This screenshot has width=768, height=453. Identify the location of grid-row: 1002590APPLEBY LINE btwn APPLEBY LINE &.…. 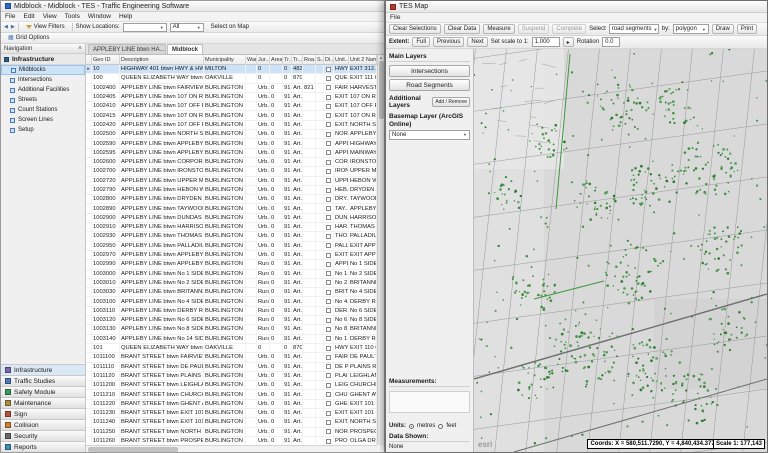
(231, 144).